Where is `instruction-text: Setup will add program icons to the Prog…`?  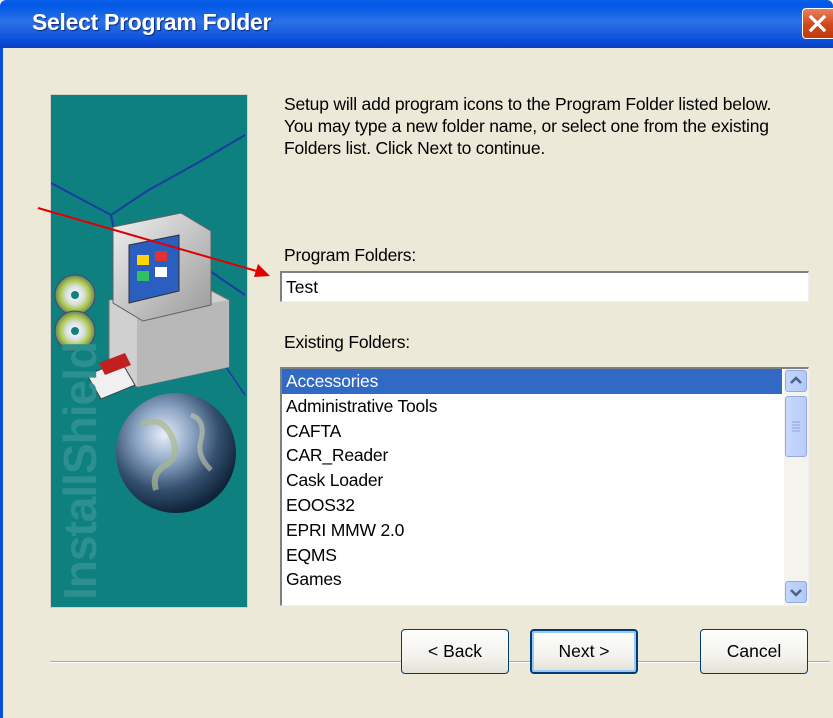
instruction-text: Setup will add program icons to the Prog… is located at coordinates (549, 126).